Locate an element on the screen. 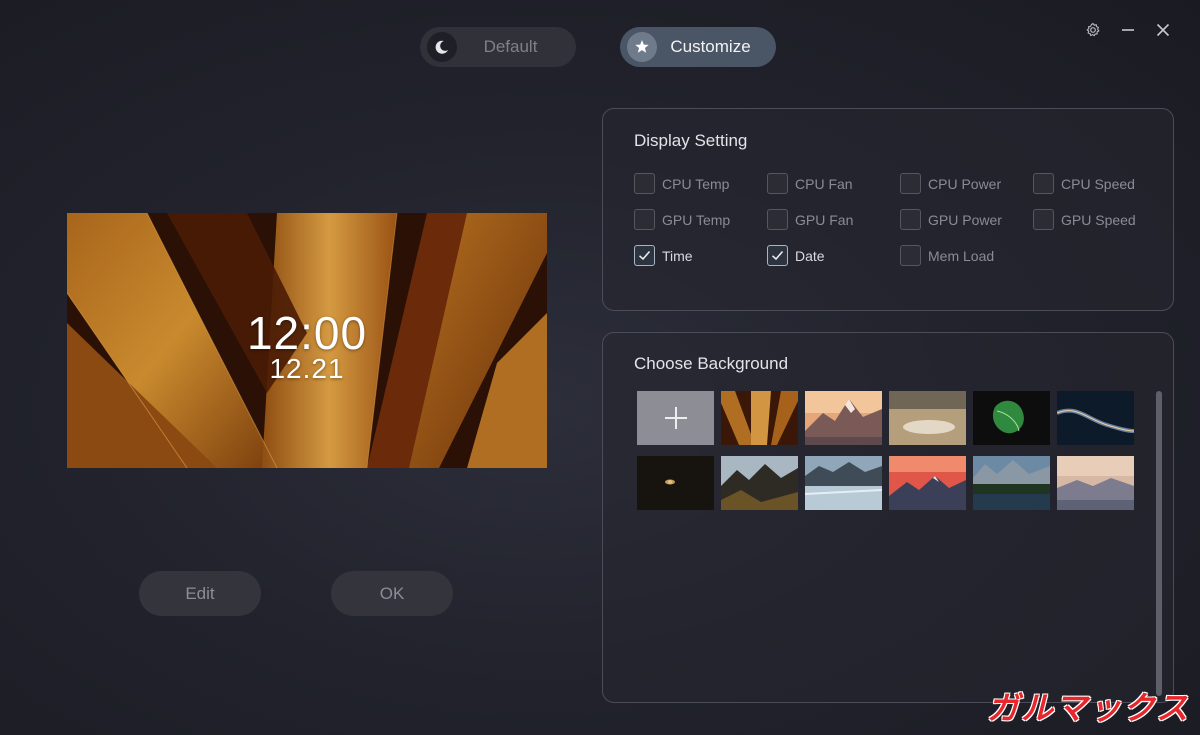  background-thumbnail-snowy-peak is located at coordinates (843, 418).